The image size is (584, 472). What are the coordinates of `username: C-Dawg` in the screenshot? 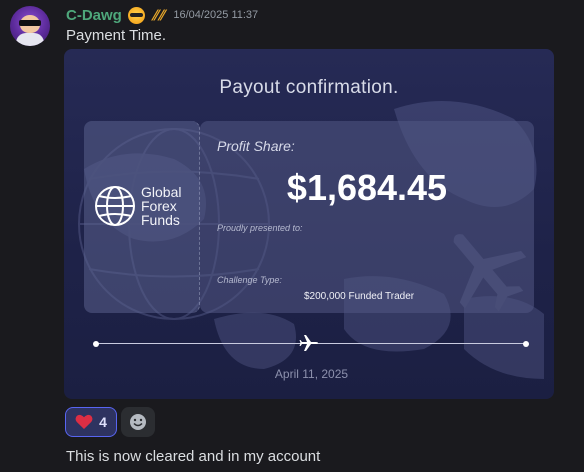 It's located at (94, 15).